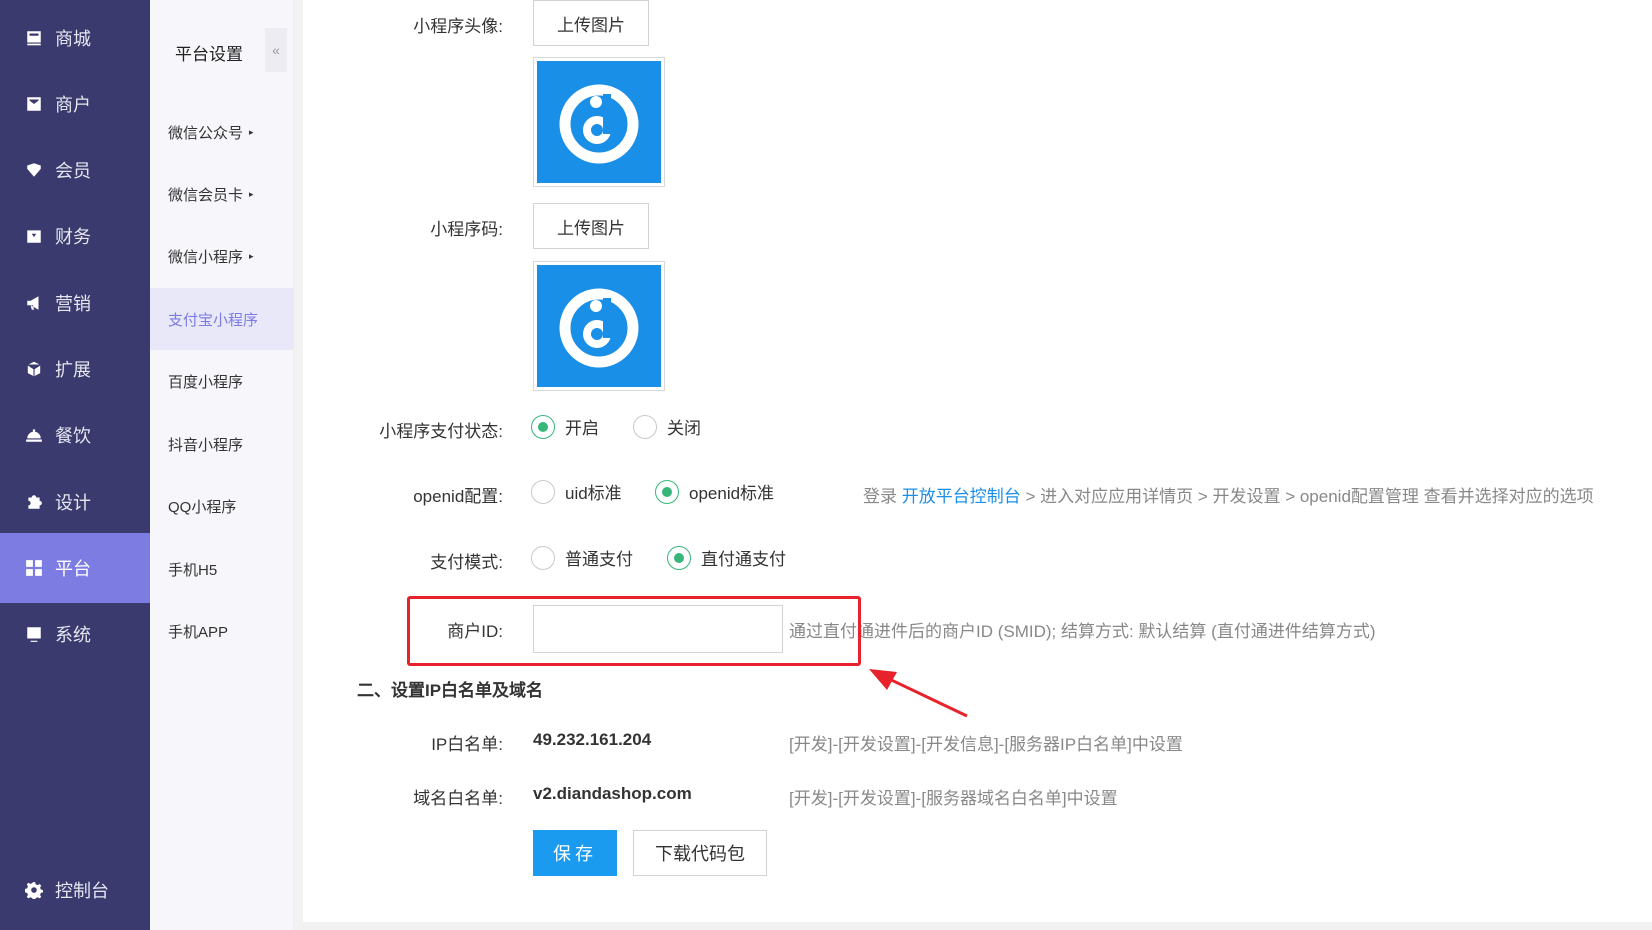  I want to click on subnav-item-app: 手机APP, so click(222, 631).